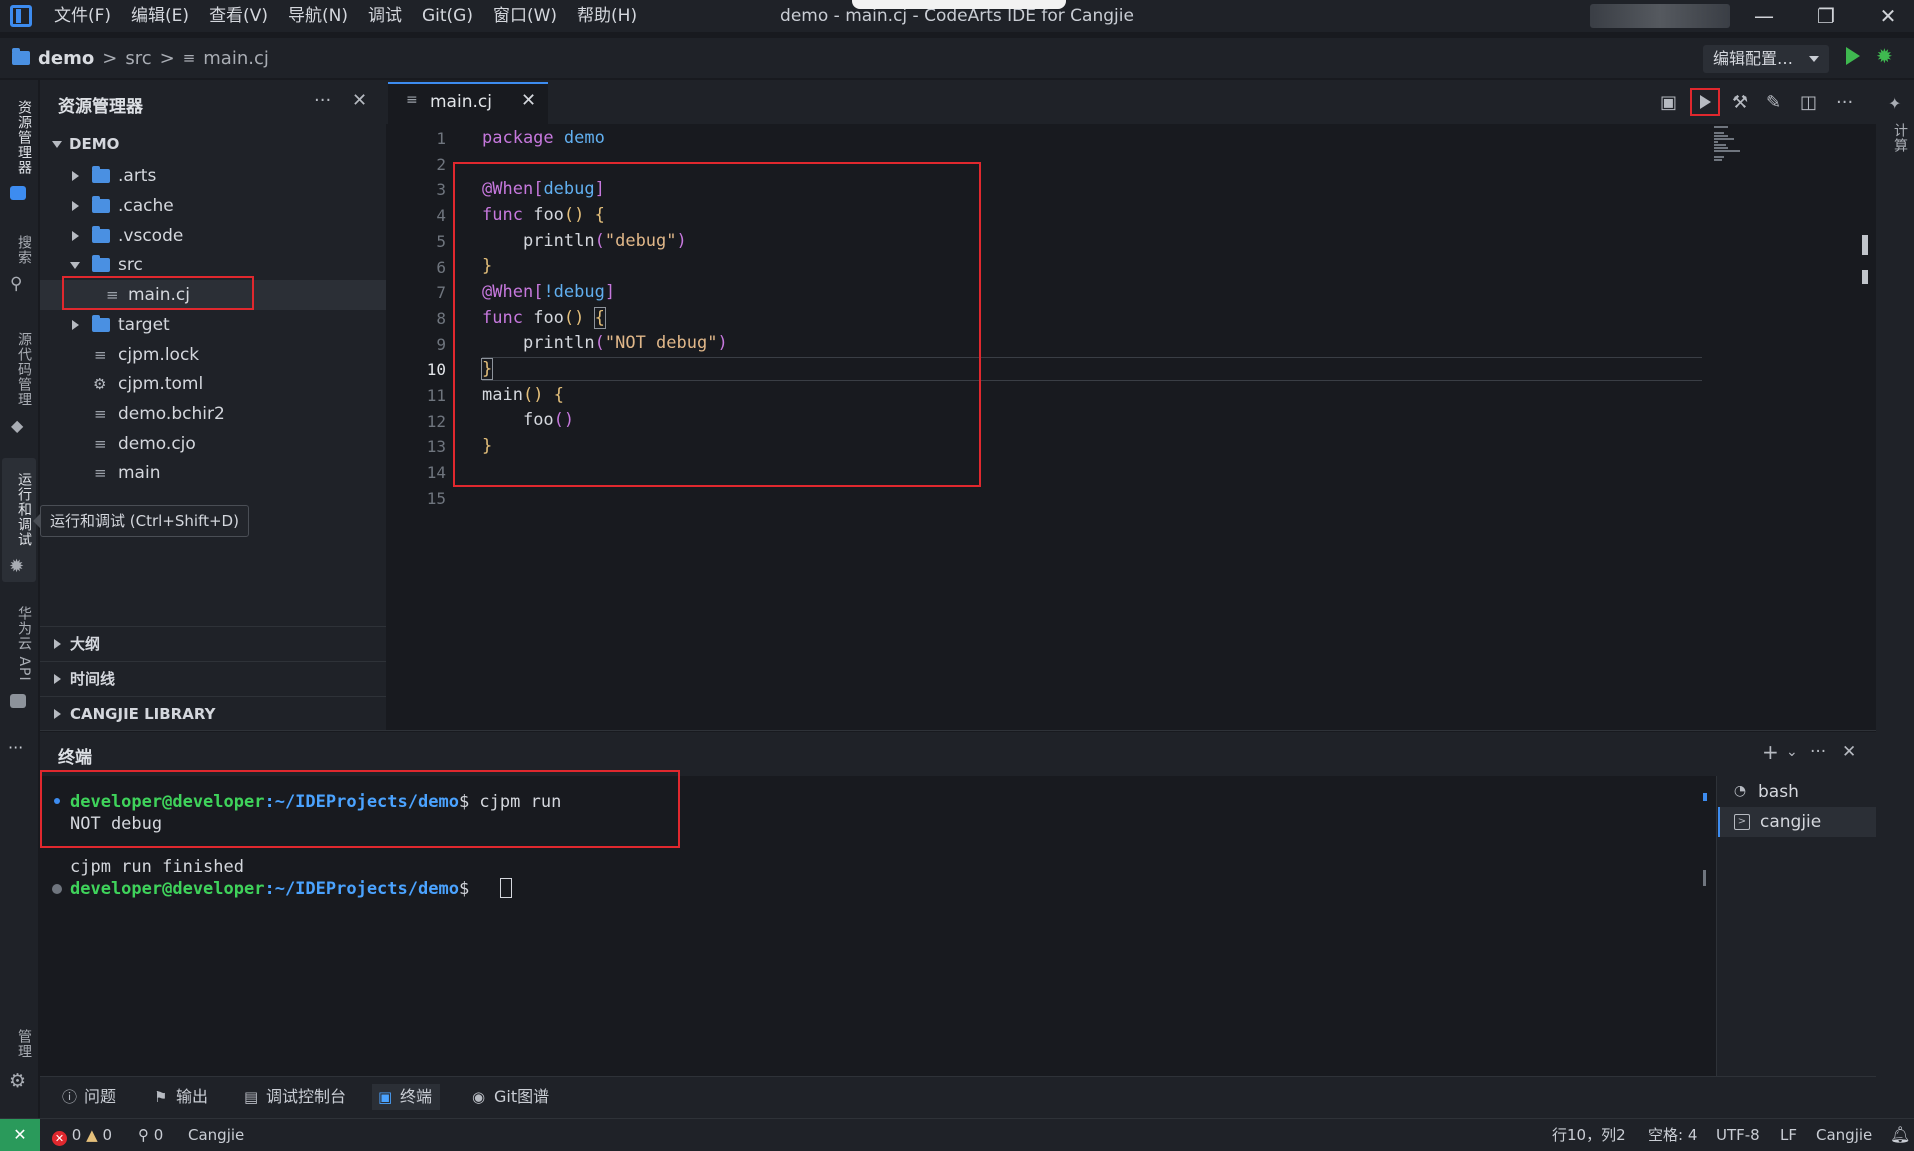 The image size is (1914, 1151). What do you see at coordinates (213, 473) in the screenshot?
I see `tree-item-main: ≡ main` at bounding box center [213, 473].